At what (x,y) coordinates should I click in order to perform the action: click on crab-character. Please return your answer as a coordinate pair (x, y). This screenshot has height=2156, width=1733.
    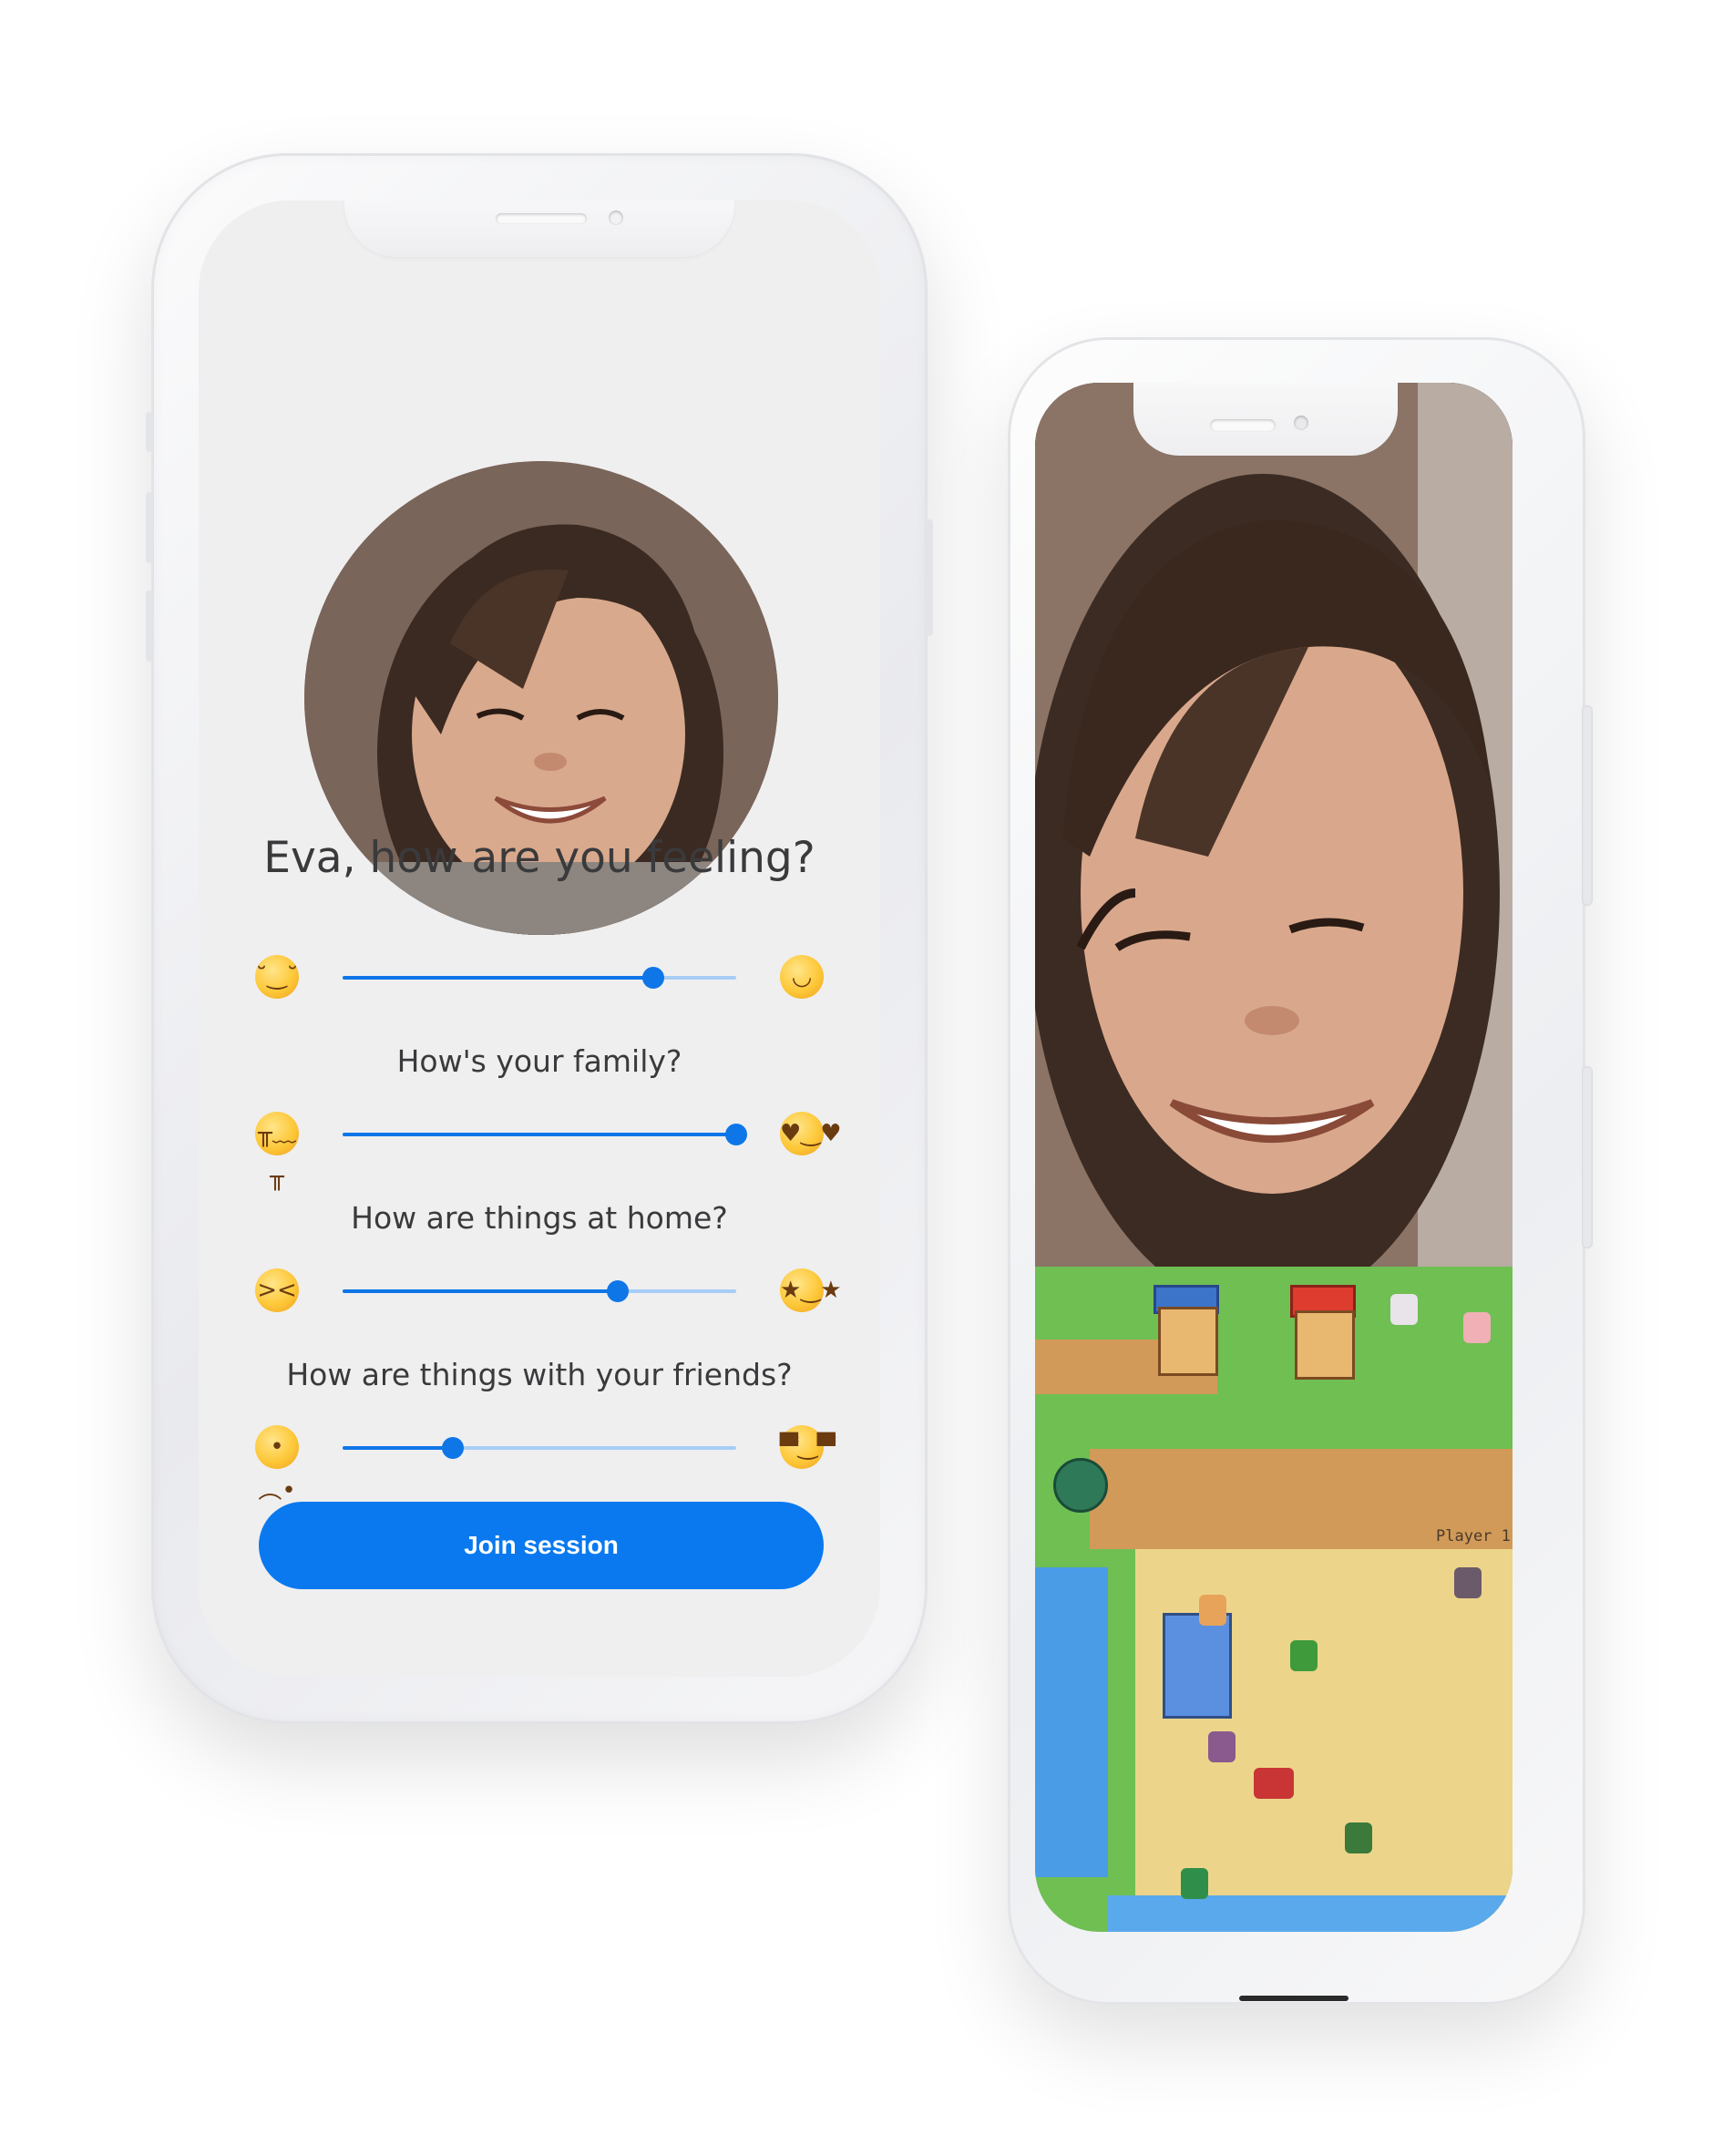
    Looking at the image, I should click on (1274, 1783).